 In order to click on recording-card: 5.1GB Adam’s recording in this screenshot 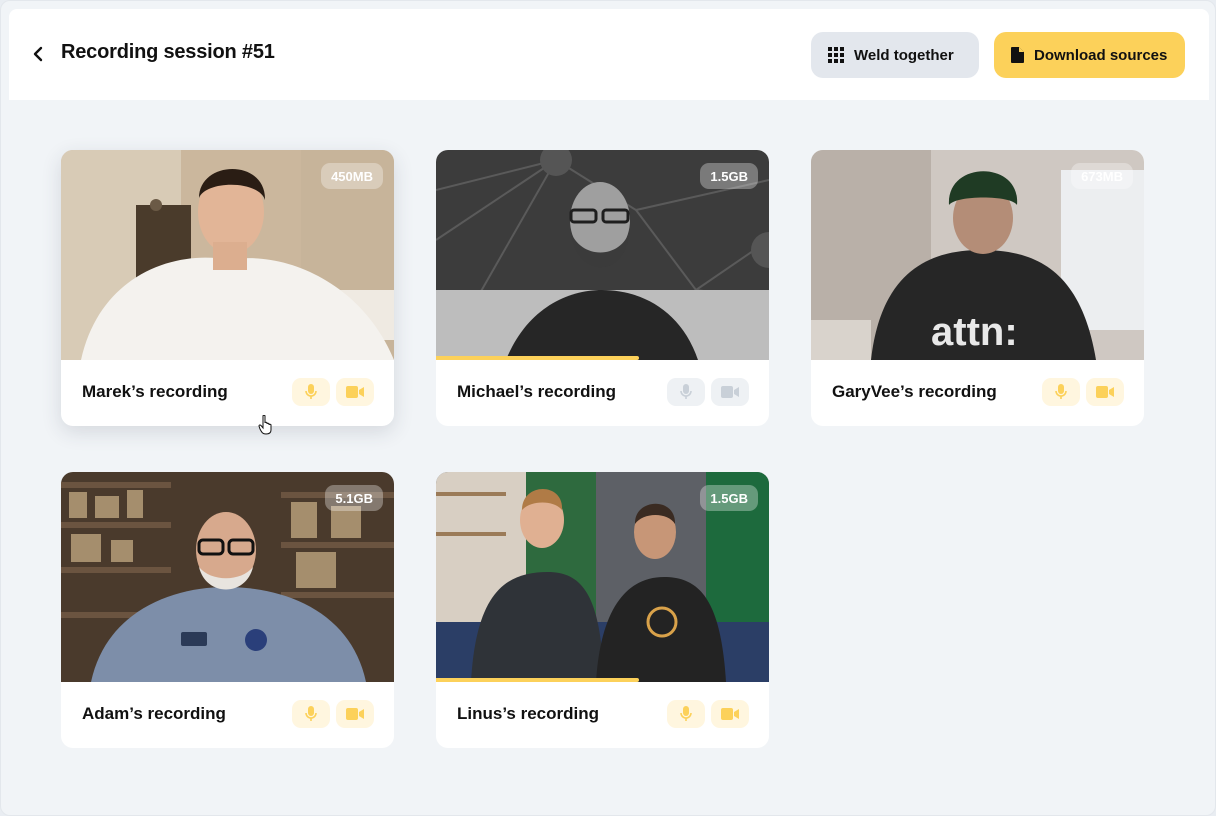, I will do `click(227, 610)`.